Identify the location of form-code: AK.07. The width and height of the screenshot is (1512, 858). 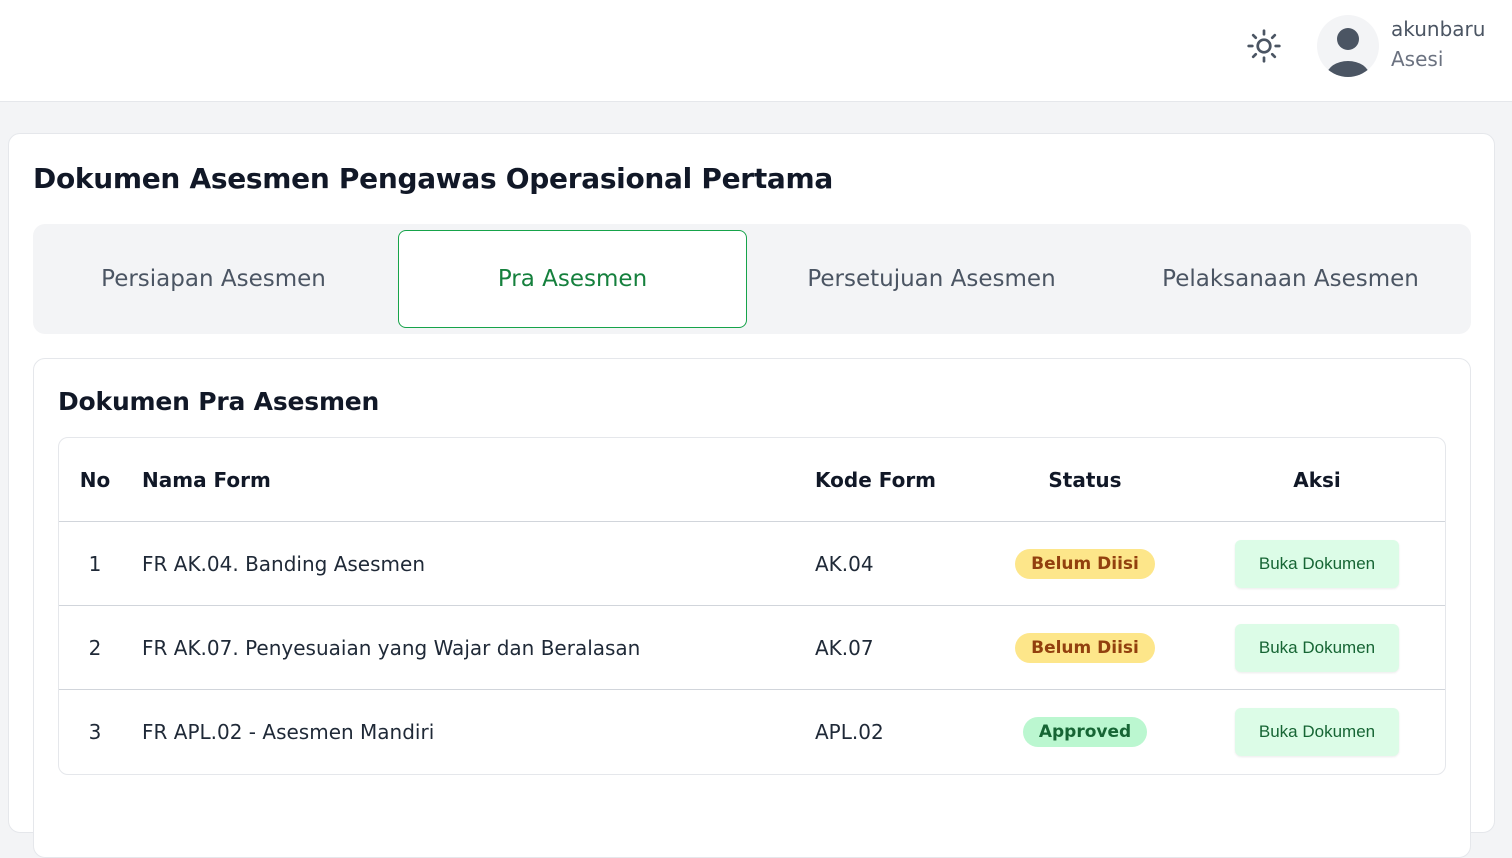
(844, 648).